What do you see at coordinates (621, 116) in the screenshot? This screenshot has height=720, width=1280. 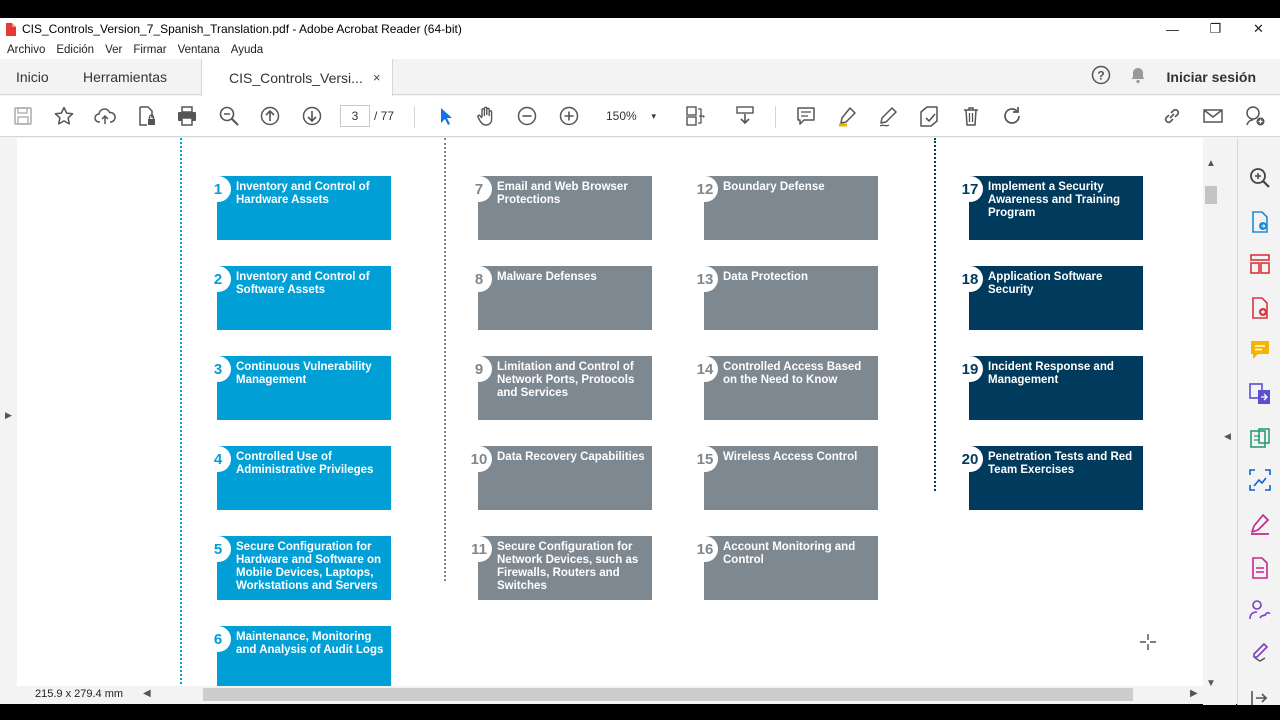 I see `zoom-level-value: 150%` at bounding box center [621, 116].